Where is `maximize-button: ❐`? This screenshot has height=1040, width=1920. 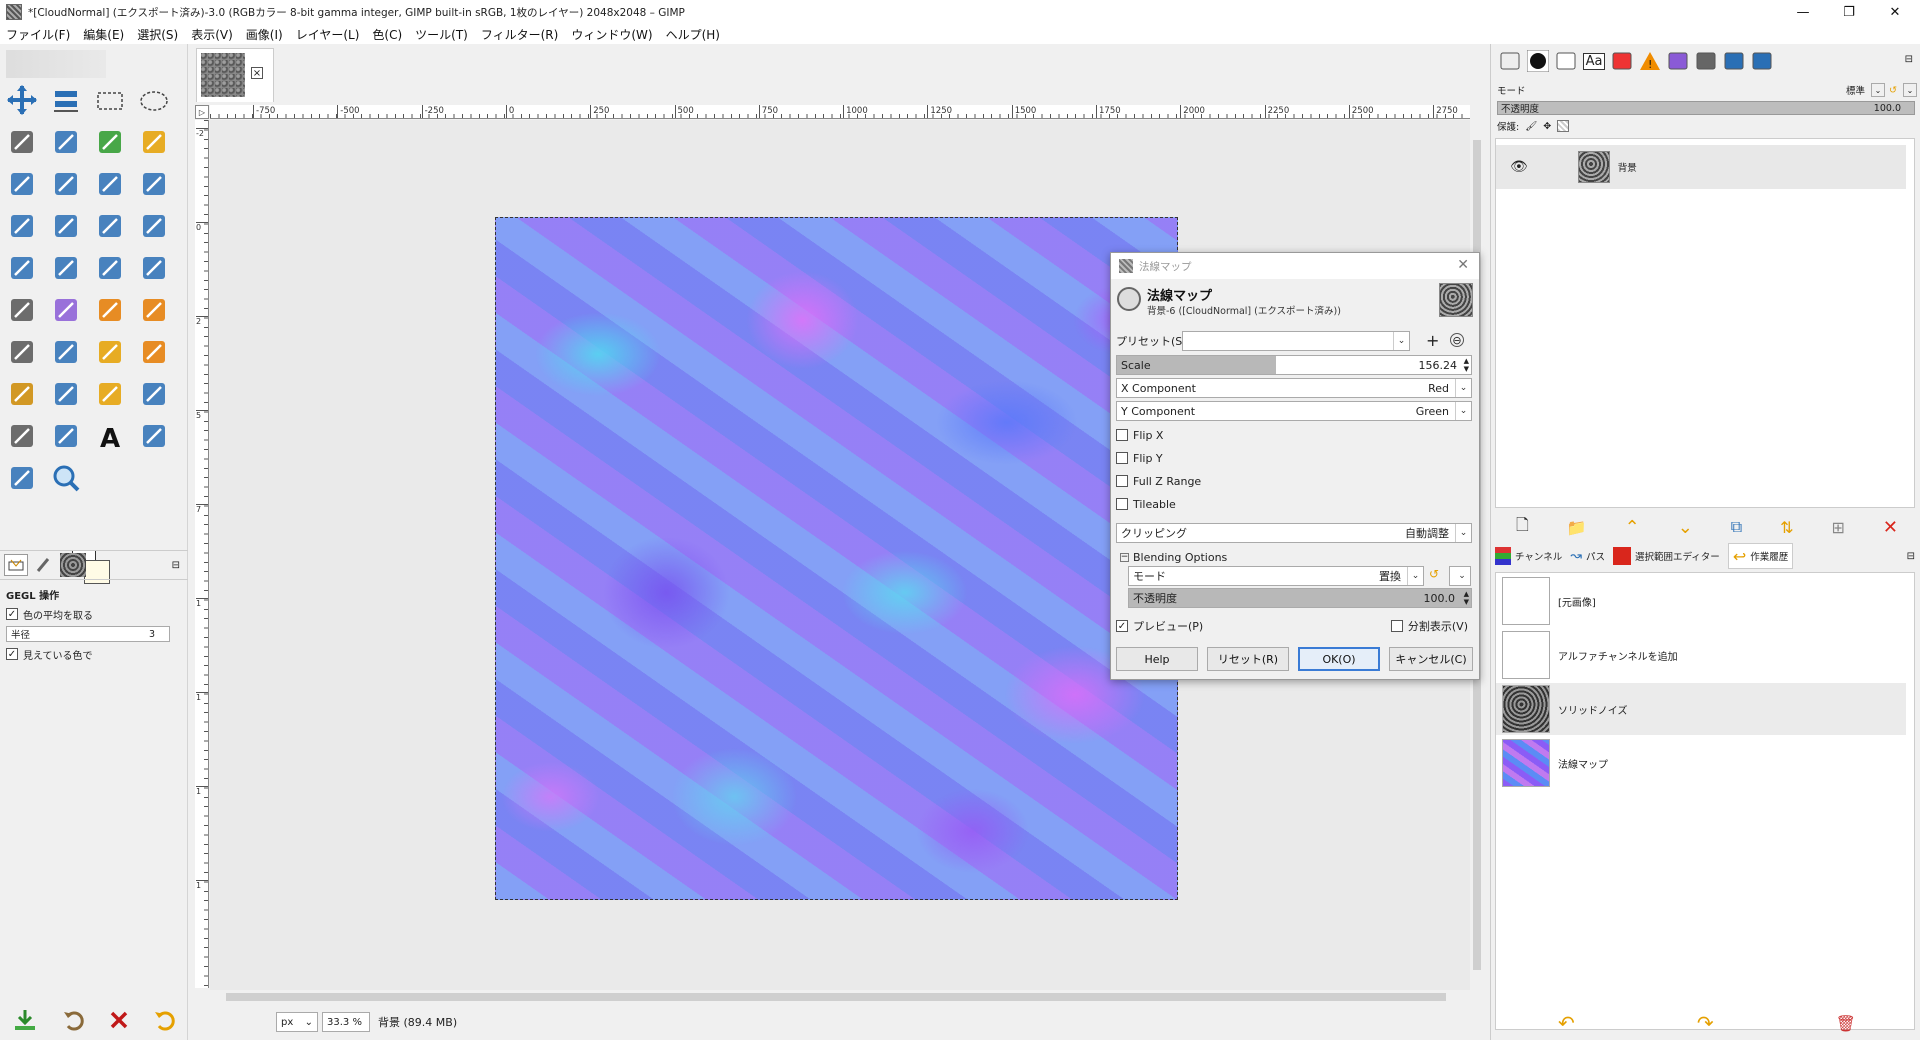
maximize-button: ❐ is located at coordinates (1849, 12).